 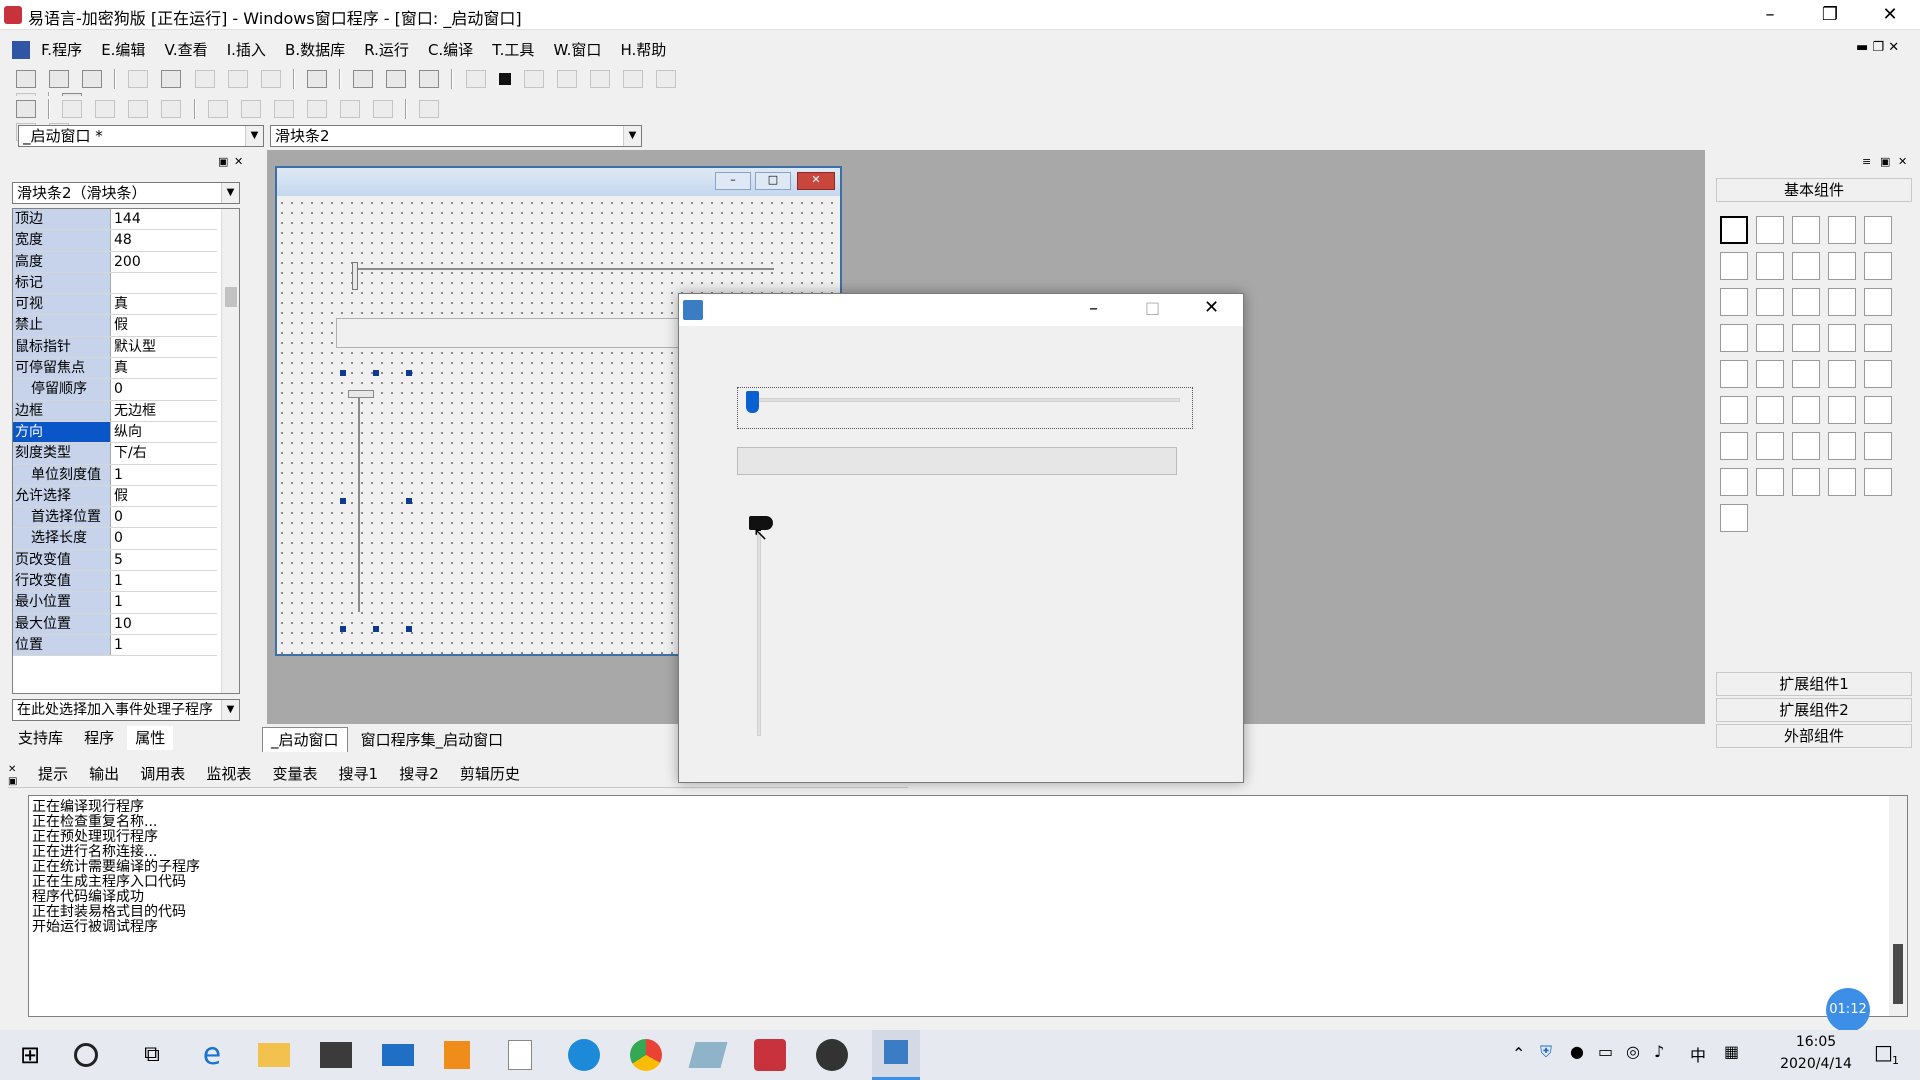 I want to click on panel-tool-icon, so click(x=1842, y=338).